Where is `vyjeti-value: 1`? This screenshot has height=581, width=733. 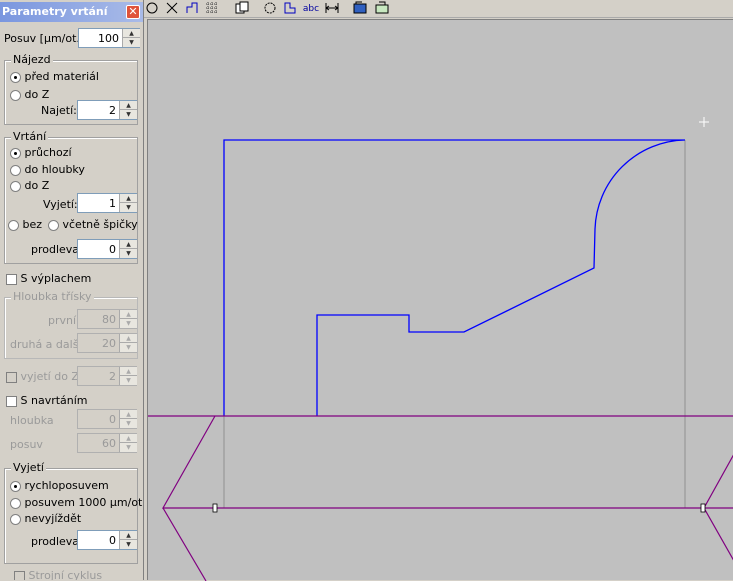 vyjeti-value: 1 is located at coordinates (112, 203).